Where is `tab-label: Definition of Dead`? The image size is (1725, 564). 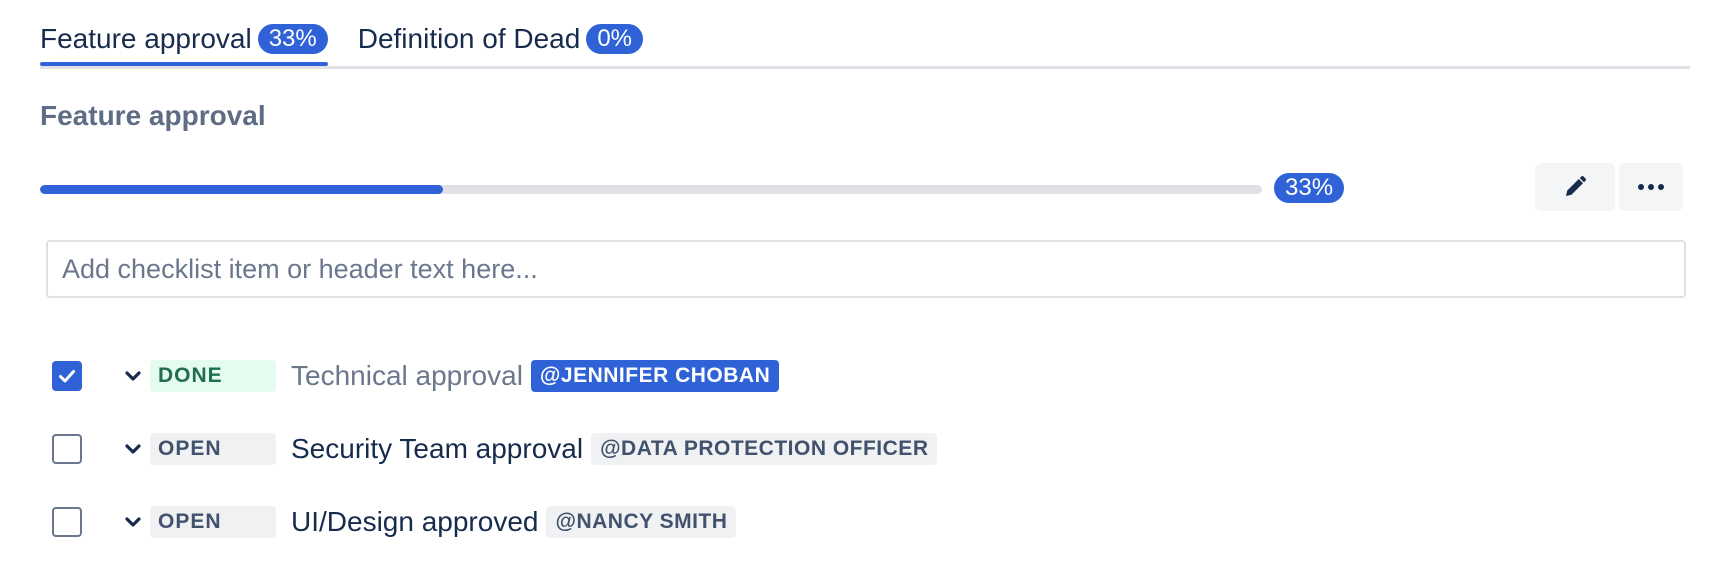 tab-label: Definition of Dead is located at coordinates (469, 38).